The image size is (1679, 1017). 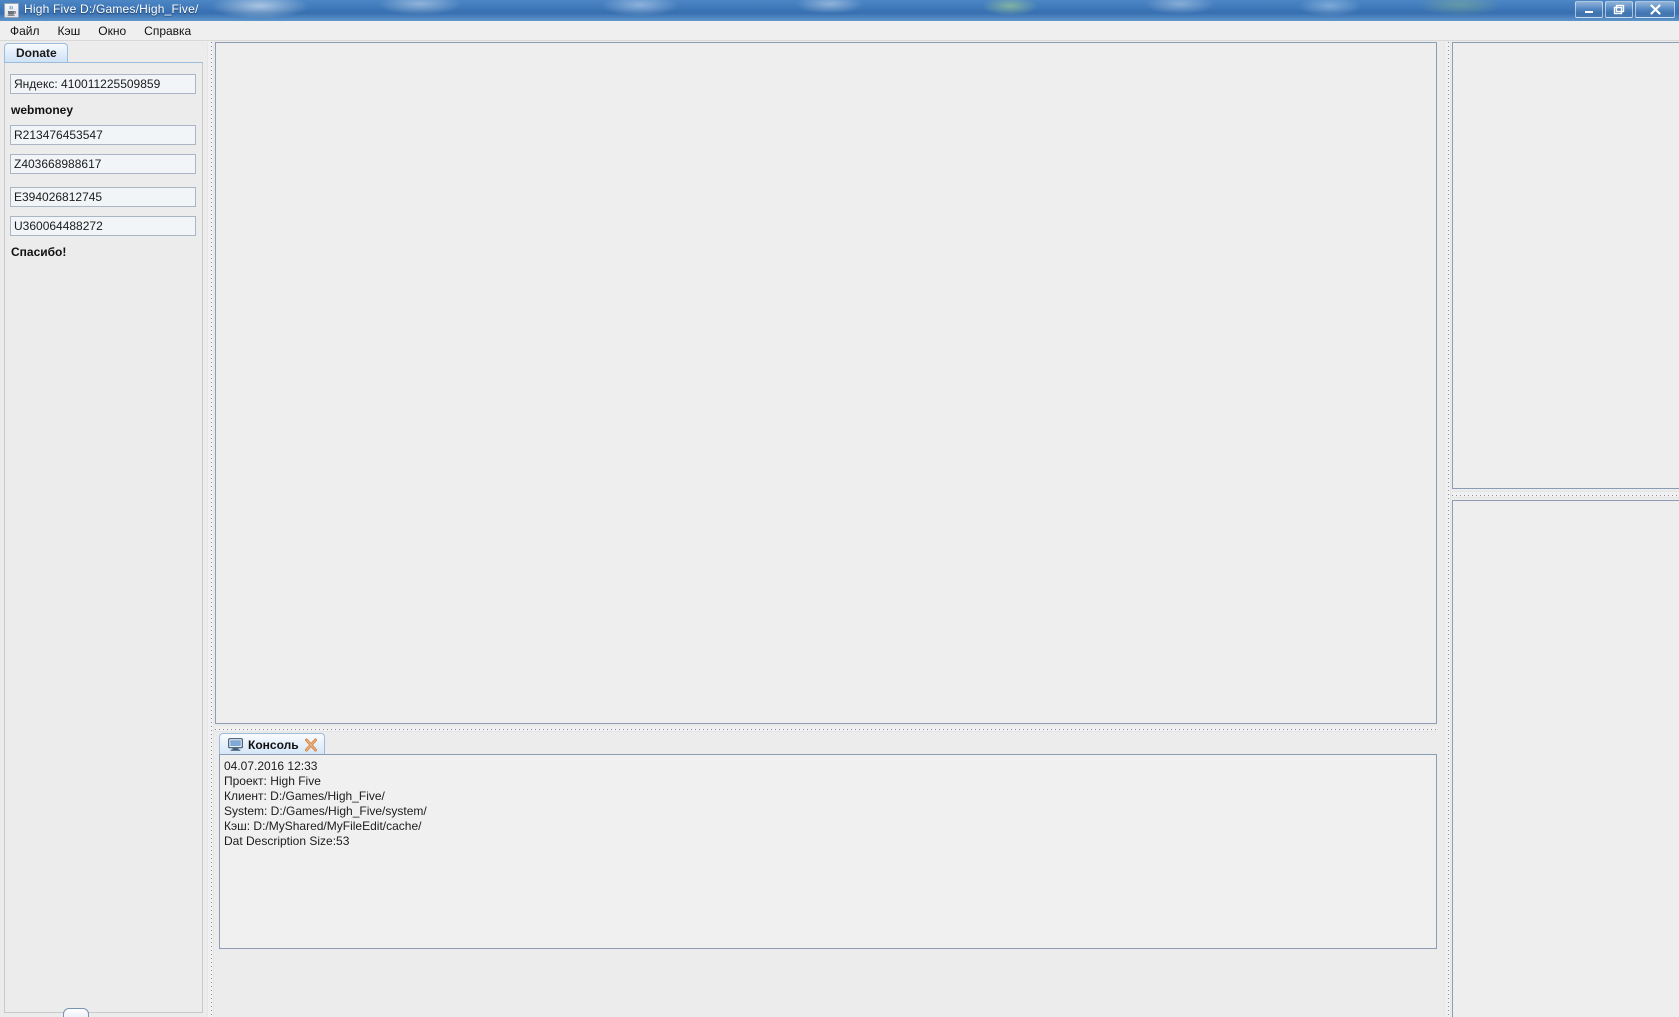 I want to click on console-tab-label: Консоль, so click(x=273, y=744).